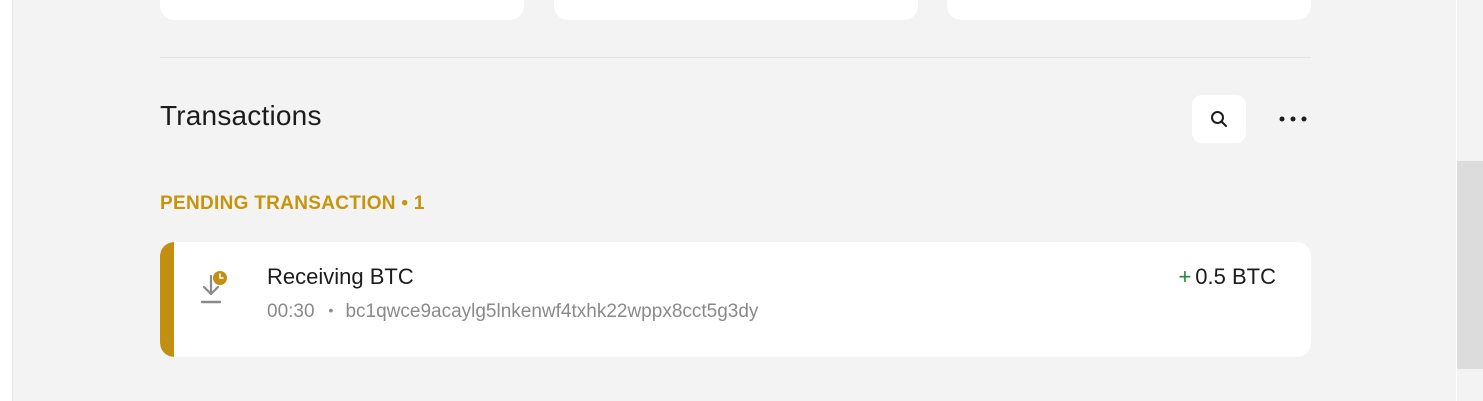  What do you see at coordinates (291, 311) in the screenshot?
I see `transaction-time: 00:30` at bounding box center [291, 311].